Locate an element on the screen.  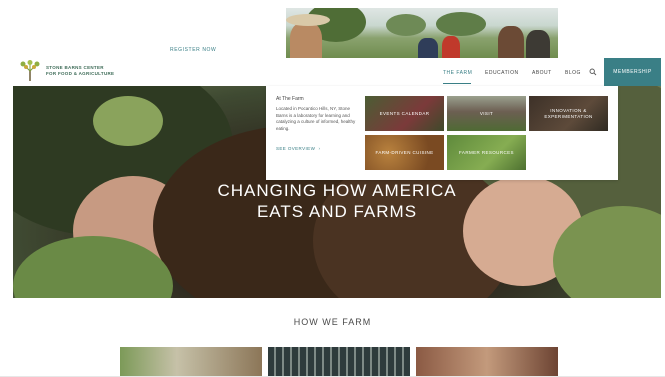
dropdown-heading: At The Farm is located at coordinates (290, 99).